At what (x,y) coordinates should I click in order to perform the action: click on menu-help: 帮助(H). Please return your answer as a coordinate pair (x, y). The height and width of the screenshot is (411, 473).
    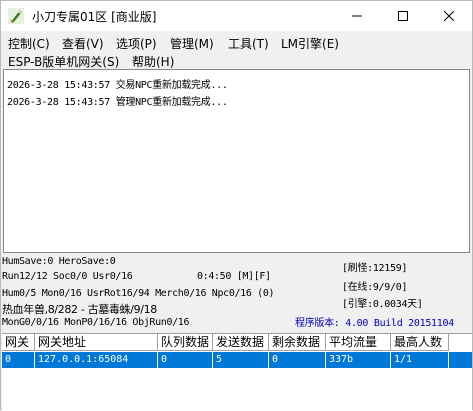
    Looking at the image, I should click on (153, 61).